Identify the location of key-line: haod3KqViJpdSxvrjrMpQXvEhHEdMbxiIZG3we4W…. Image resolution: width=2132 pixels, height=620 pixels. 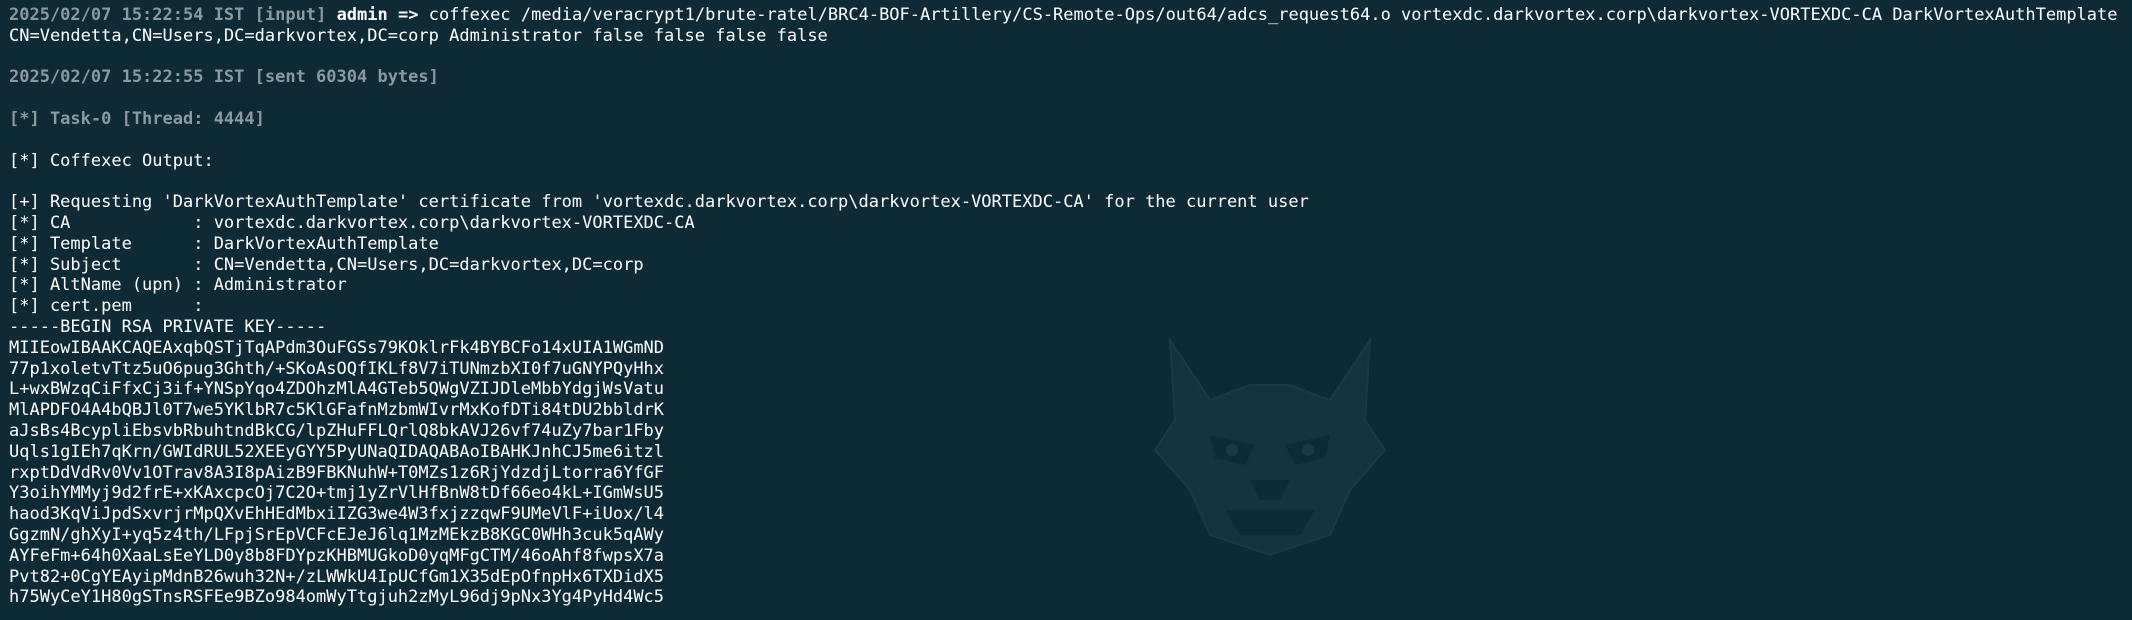
(337, 514).